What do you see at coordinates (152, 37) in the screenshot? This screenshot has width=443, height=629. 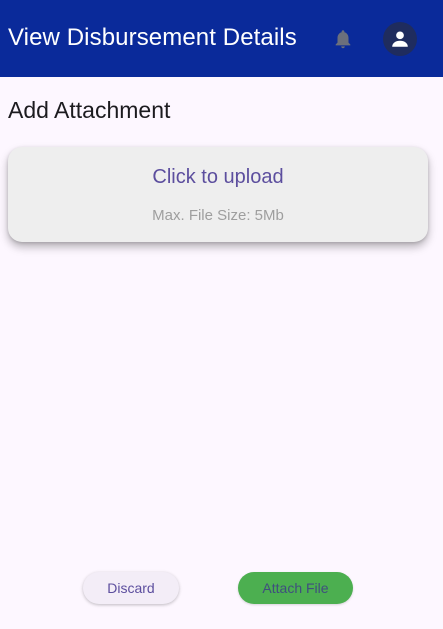 I see `page-title: View Disbursement Details` at bounding box center [152, 37].